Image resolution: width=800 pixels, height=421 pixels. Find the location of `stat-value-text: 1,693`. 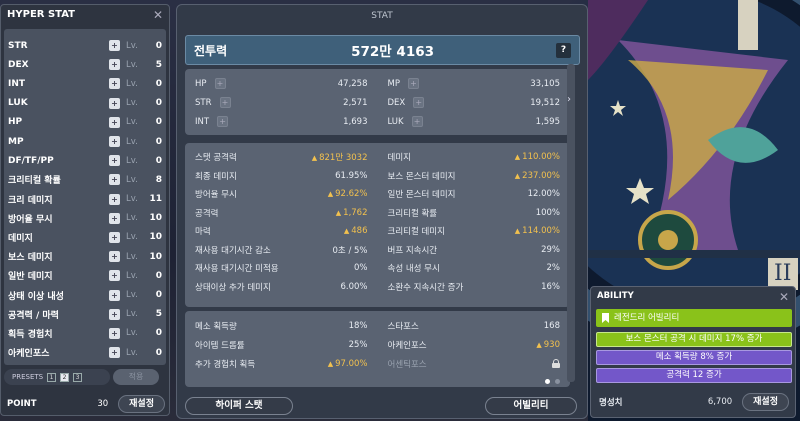

stat-value-text: 1,693 is located at coordinates (355, 121).